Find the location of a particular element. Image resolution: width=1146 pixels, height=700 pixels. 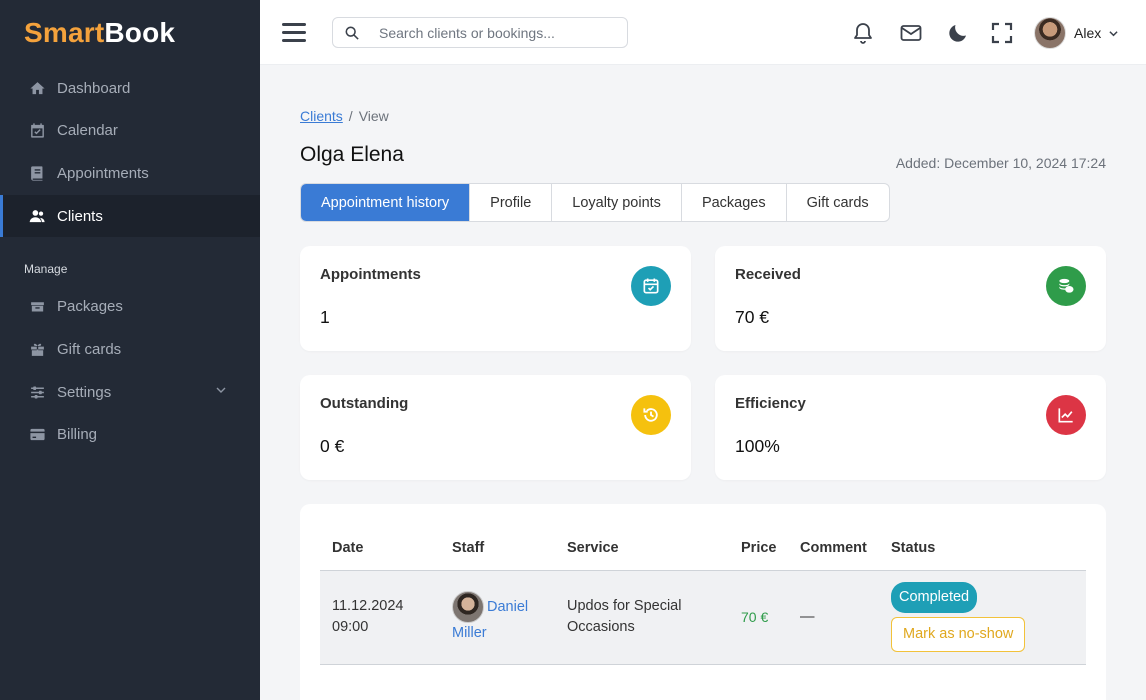

cell-price: 70 € is located at coordinates (758, 617).